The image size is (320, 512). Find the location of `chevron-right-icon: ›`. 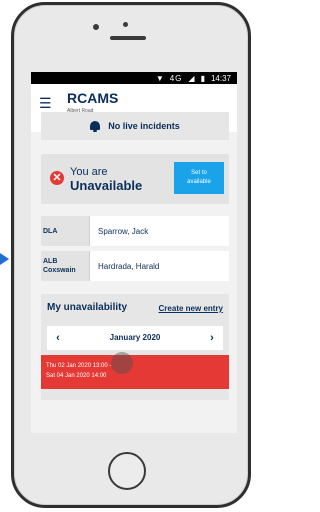

chevron-right-icon: › is located at coordinates (212, 338).